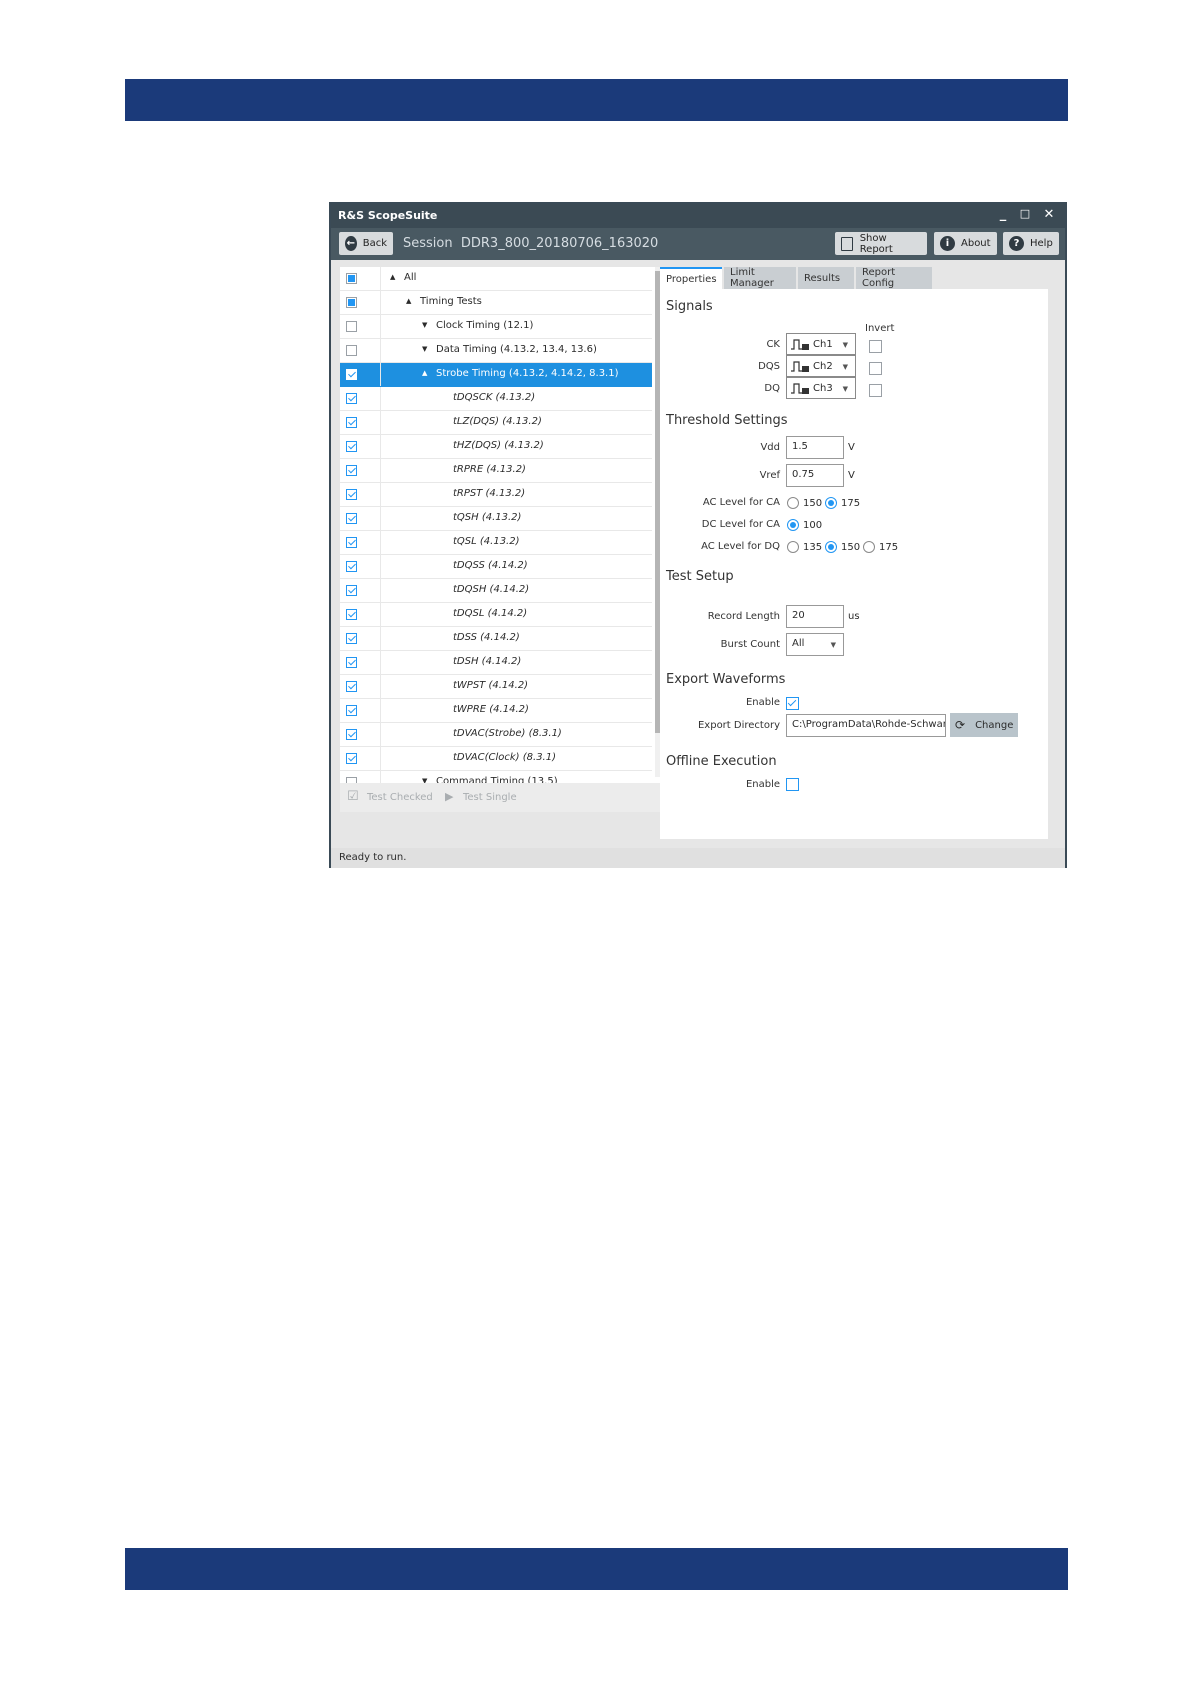 This screenshot has width=1192, height=1685. What do you see at coordinates (881, 243) in the screenshot?
I see `show-report-button: Show Report` at bounding box center [881, 243].